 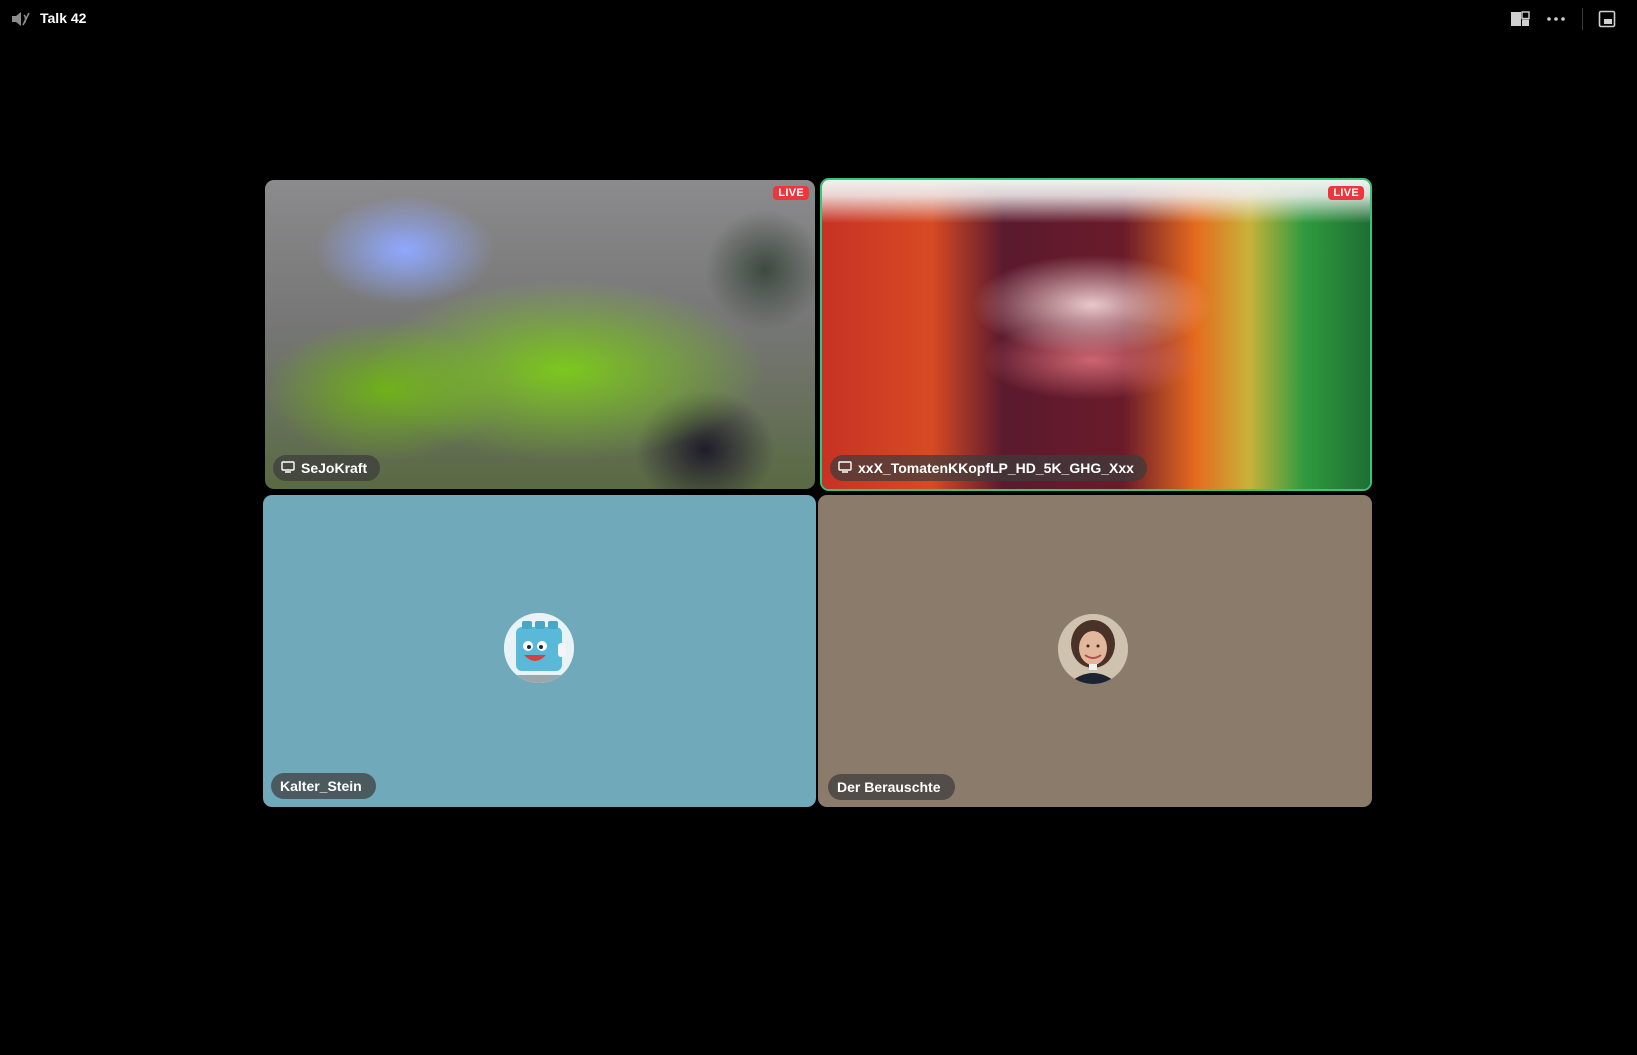 I want to click on window-title: Talk 42, so click(x=63, y=18).